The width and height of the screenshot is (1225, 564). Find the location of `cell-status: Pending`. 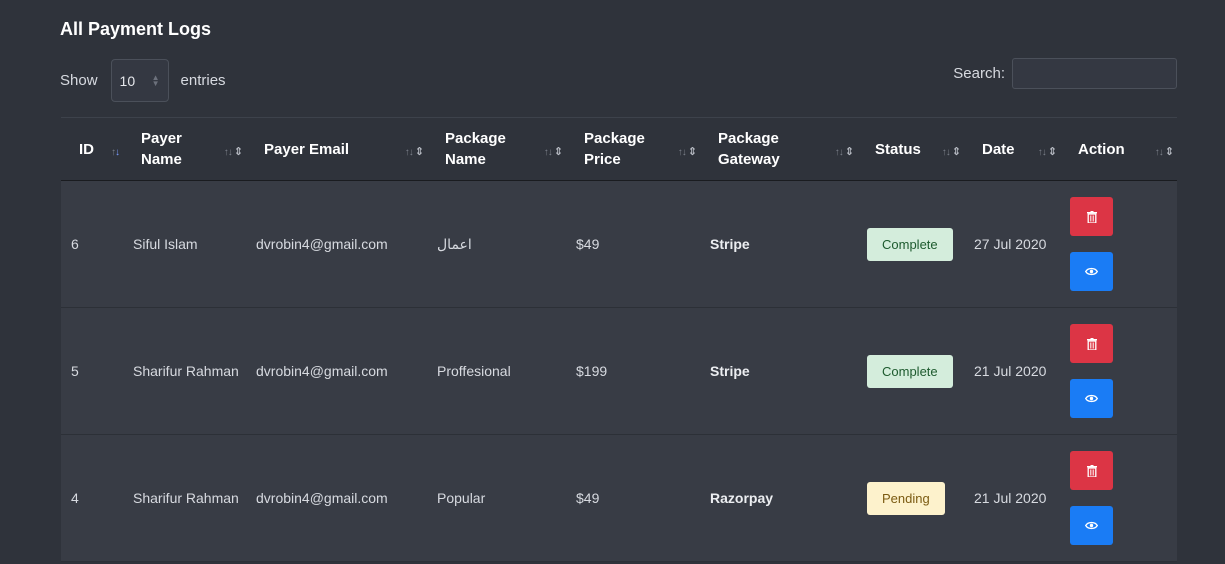

cell-status: Pending is located at coordinates (910, 498).